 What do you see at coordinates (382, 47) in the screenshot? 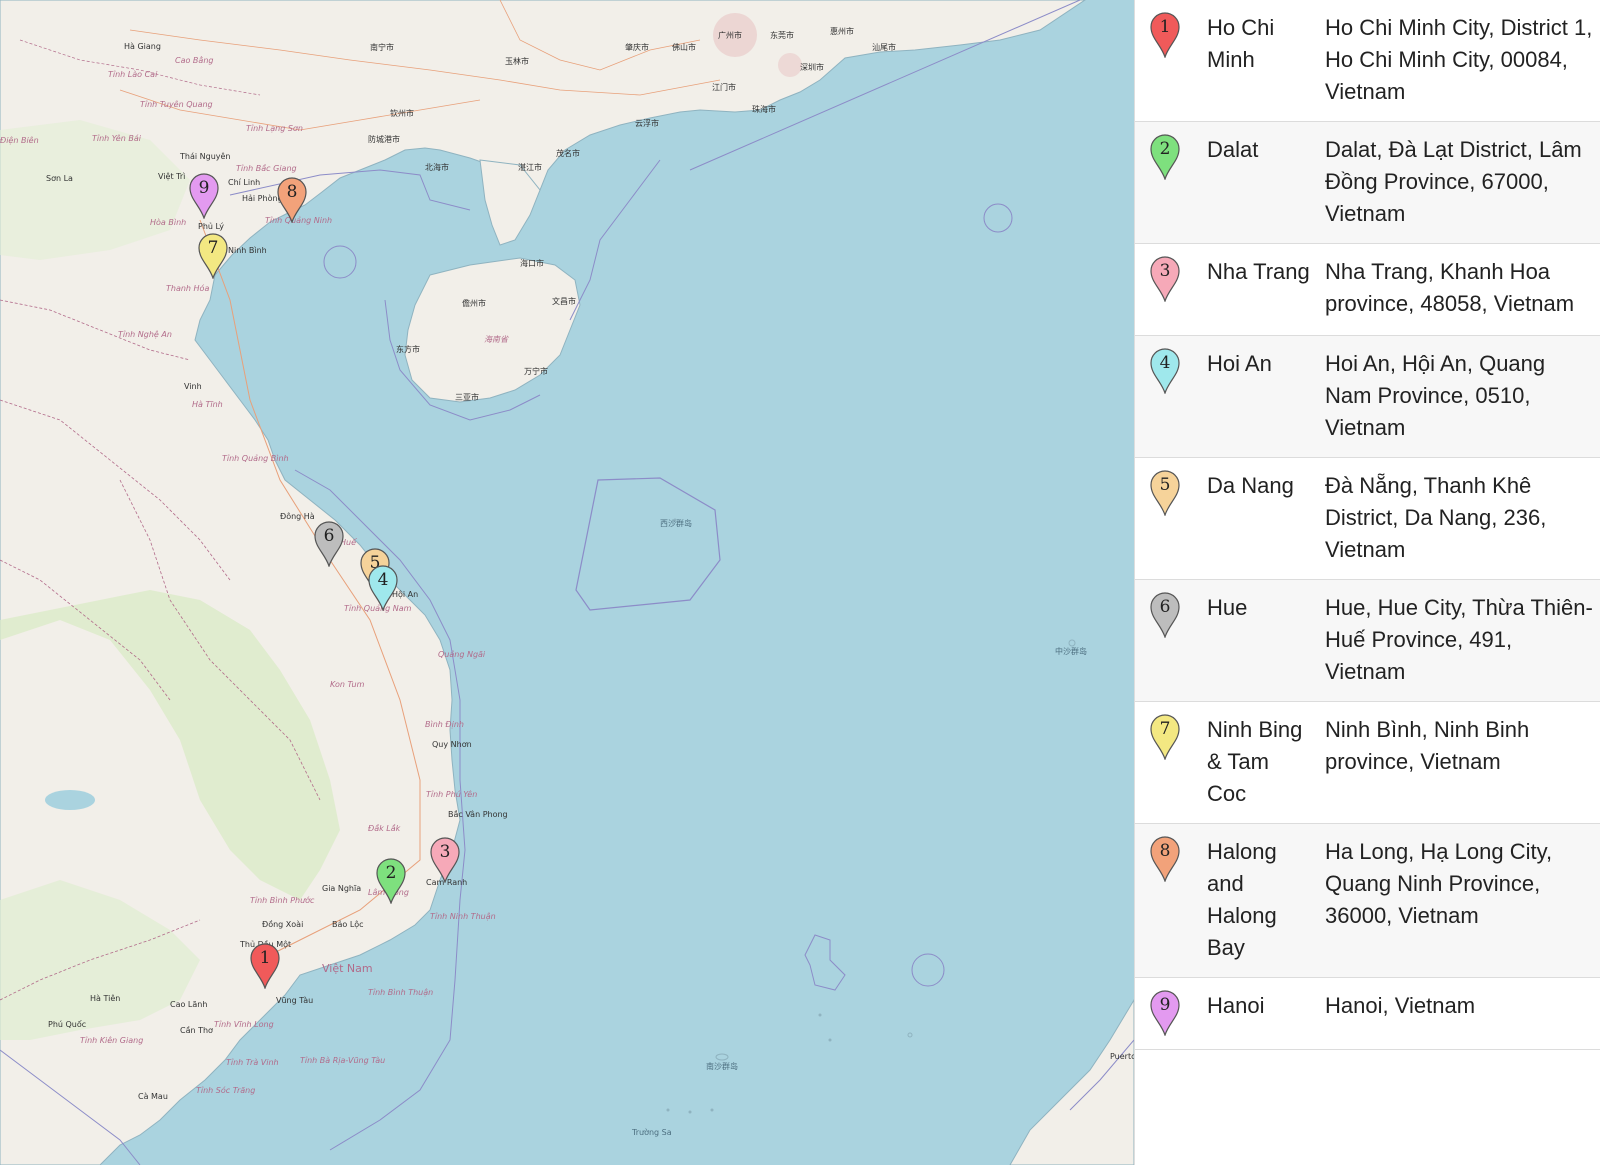
I see `map-label: 南宁市` at bounding box center [382, 47].